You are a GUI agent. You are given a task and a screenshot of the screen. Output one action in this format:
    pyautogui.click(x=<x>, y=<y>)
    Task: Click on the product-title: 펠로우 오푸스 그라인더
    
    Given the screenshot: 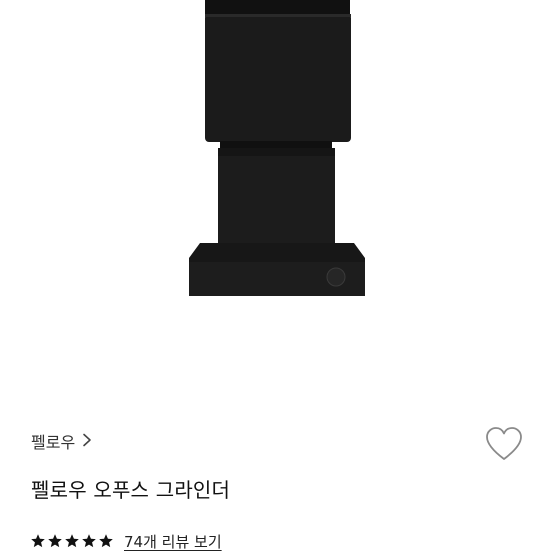 What is the action you would take?
    pyautogui.click(x=131, y=490)
    